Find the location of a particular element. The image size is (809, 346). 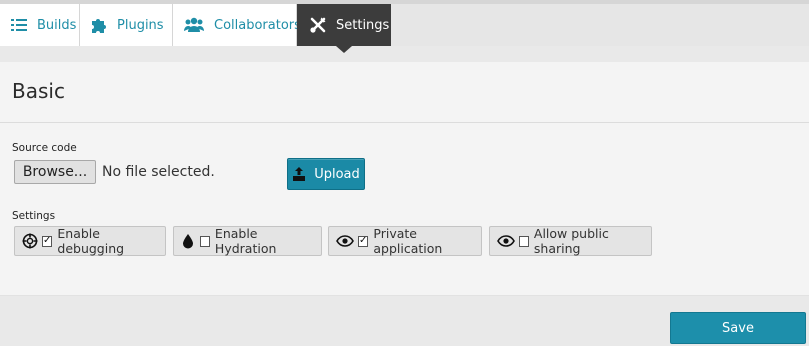

tab-builds: Builds is located at coordinates (40, 25).